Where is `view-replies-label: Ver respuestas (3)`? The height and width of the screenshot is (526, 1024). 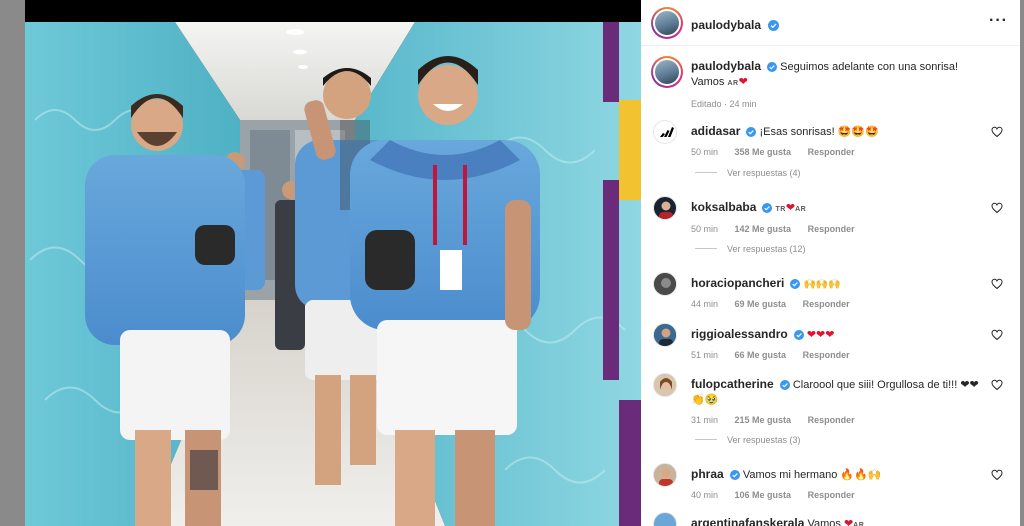 view-replies-label: Ver respuestas (3) is located at coordinates (764, 440).